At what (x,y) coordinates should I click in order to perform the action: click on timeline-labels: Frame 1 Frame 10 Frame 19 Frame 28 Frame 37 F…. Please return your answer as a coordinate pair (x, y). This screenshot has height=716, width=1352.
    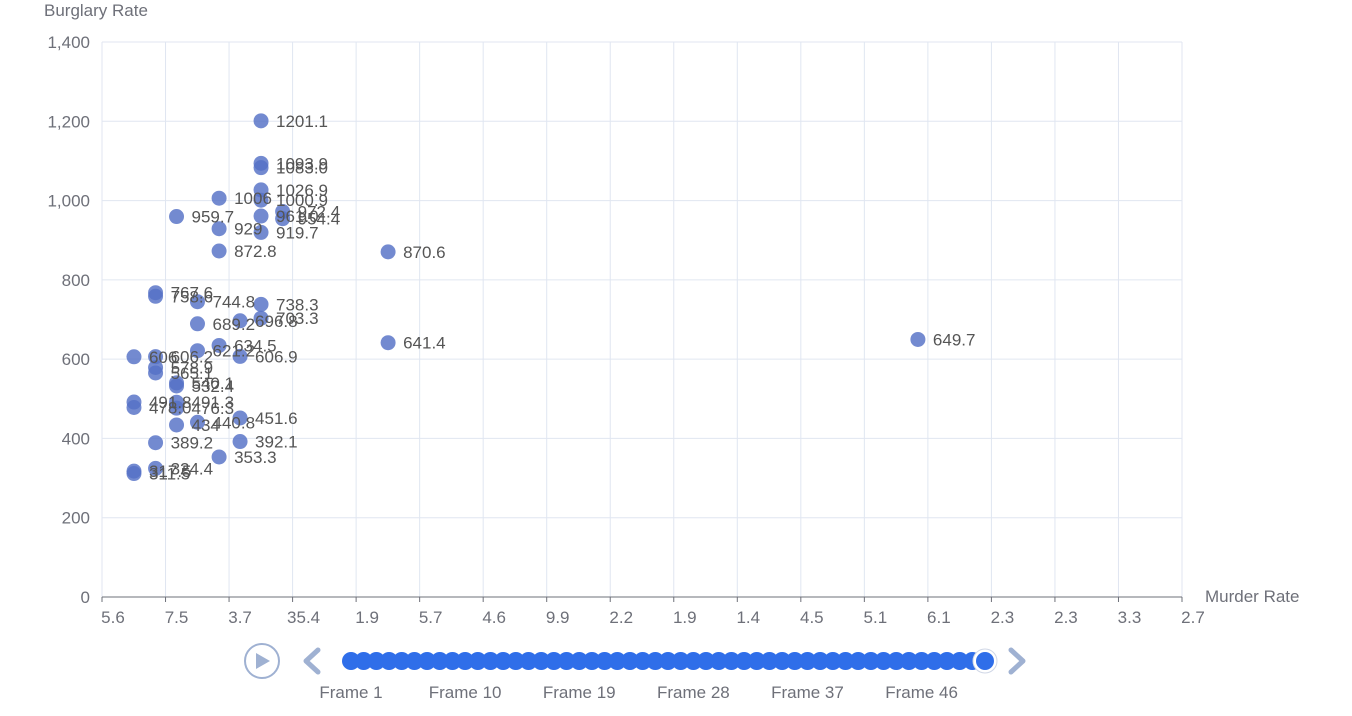
    Looking at the image, I should click on (638, 692).